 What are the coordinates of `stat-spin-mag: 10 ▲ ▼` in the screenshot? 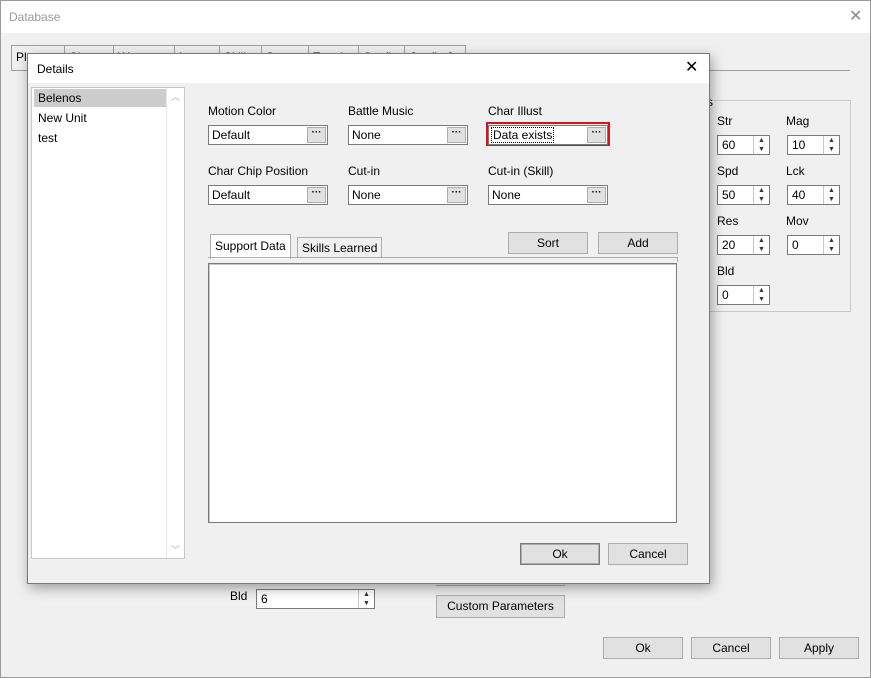 It's located at (813, 145).